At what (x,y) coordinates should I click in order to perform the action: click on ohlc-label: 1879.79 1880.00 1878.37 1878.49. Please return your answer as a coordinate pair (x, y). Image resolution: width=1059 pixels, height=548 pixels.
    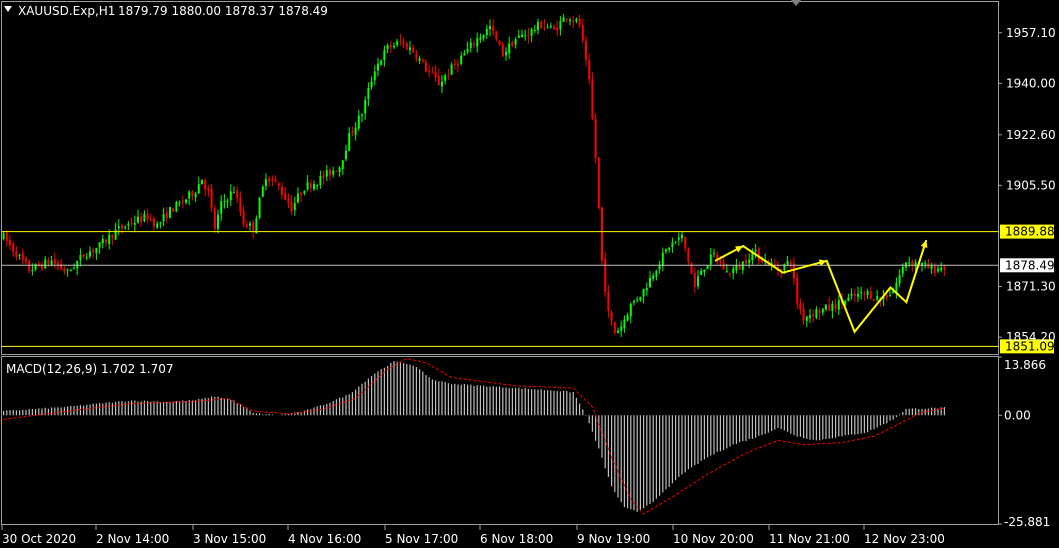
    Looking at the image, I should click on (223, 11).